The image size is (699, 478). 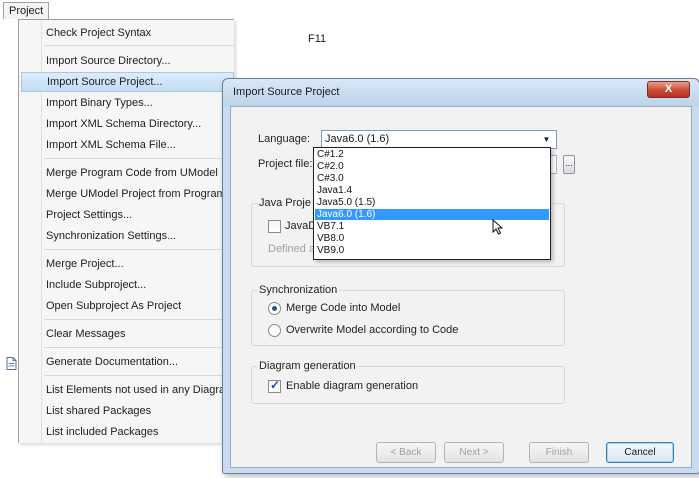 I want to click on menu-item-label: Open Subproject As Project, so click(x=114, y=306).